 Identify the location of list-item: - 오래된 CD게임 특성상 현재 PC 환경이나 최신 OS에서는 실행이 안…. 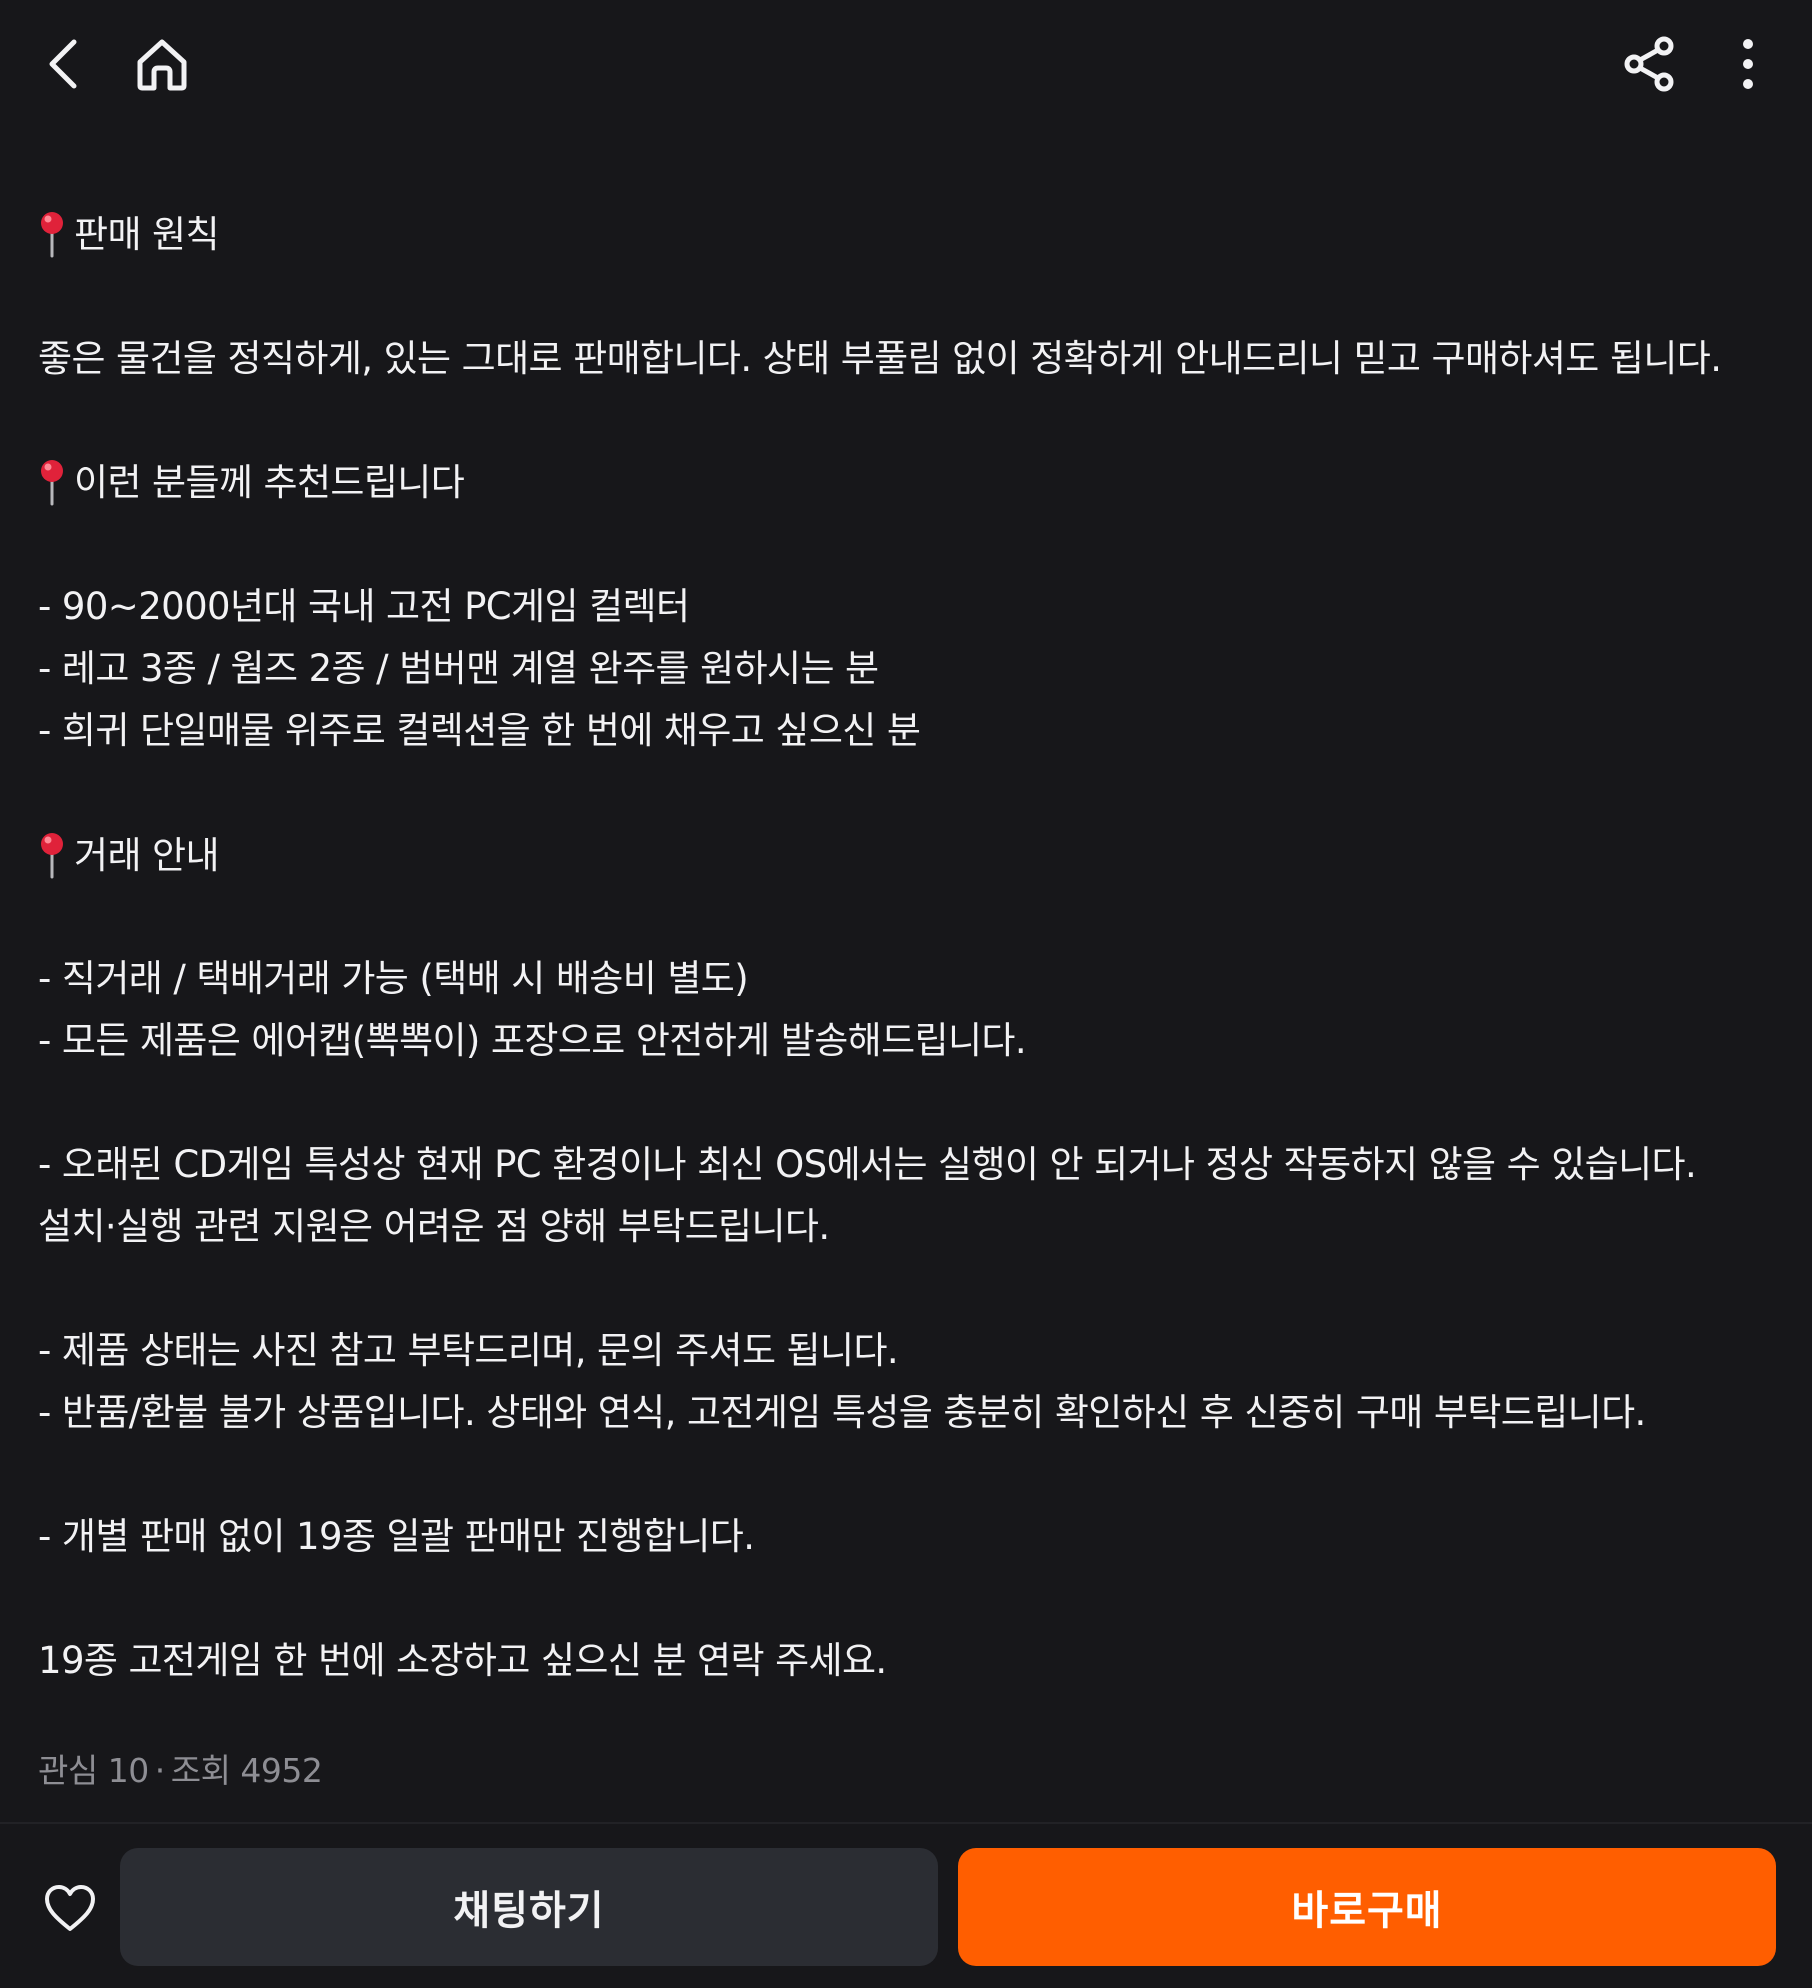
(867, 1164).